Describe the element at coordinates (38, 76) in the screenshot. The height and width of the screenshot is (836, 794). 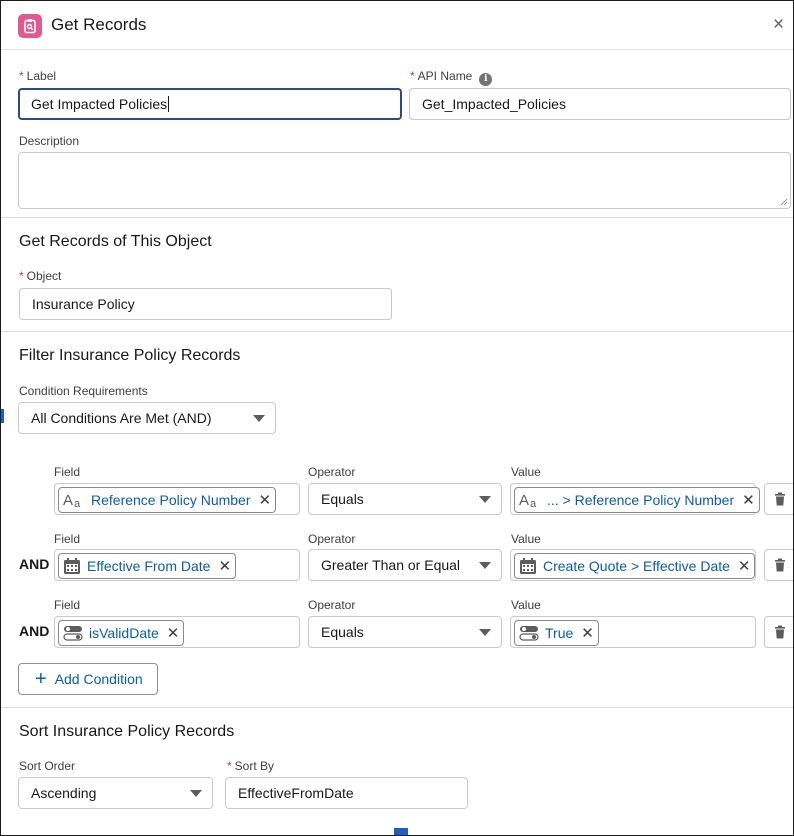
I see `label-field-label: * Label` at that location.